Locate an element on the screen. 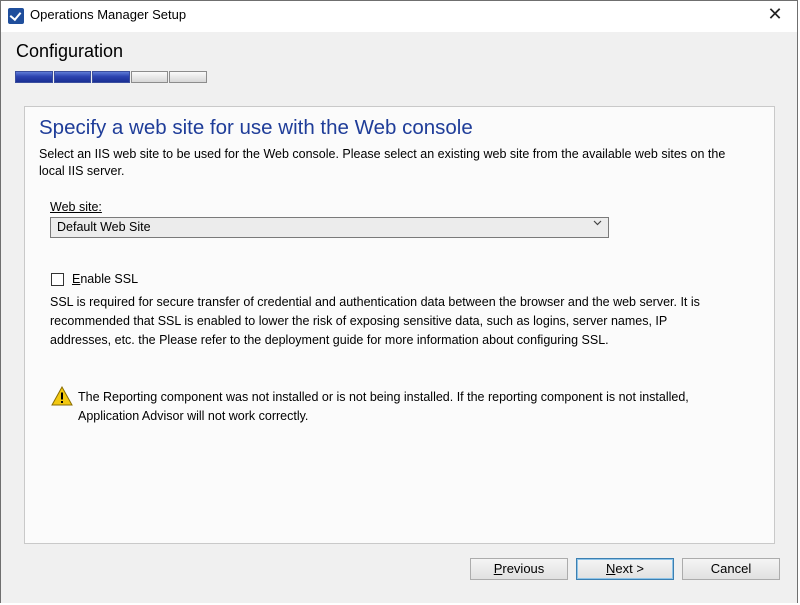 This screenshot has width=800, height=605. close-icon: ✕ is located at coordinates (775, 16).